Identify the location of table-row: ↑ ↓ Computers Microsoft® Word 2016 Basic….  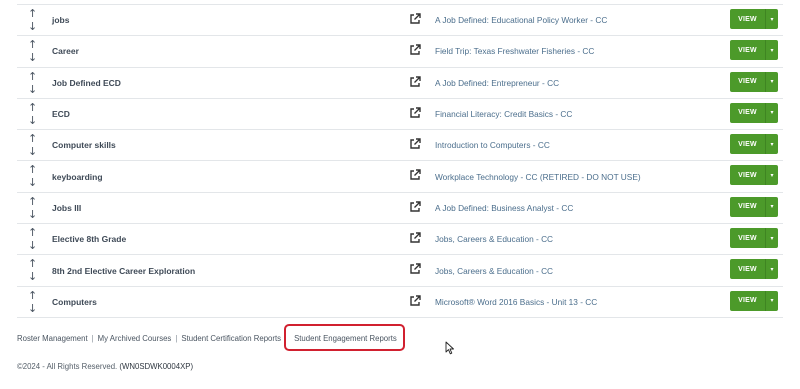
(400, 302).